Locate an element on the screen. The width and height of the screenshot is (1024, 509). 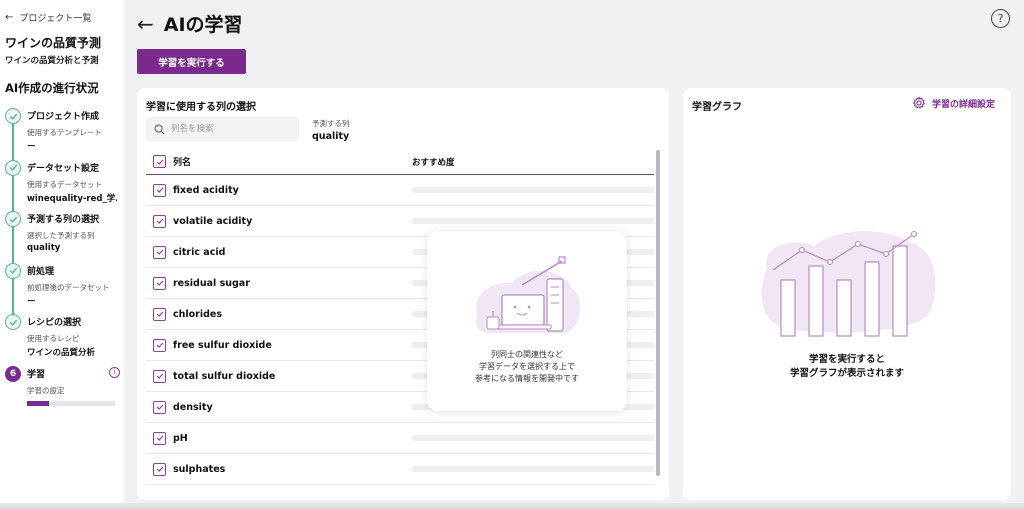
run-training-button: 学習を実行する is located at coordinates (191, 61).